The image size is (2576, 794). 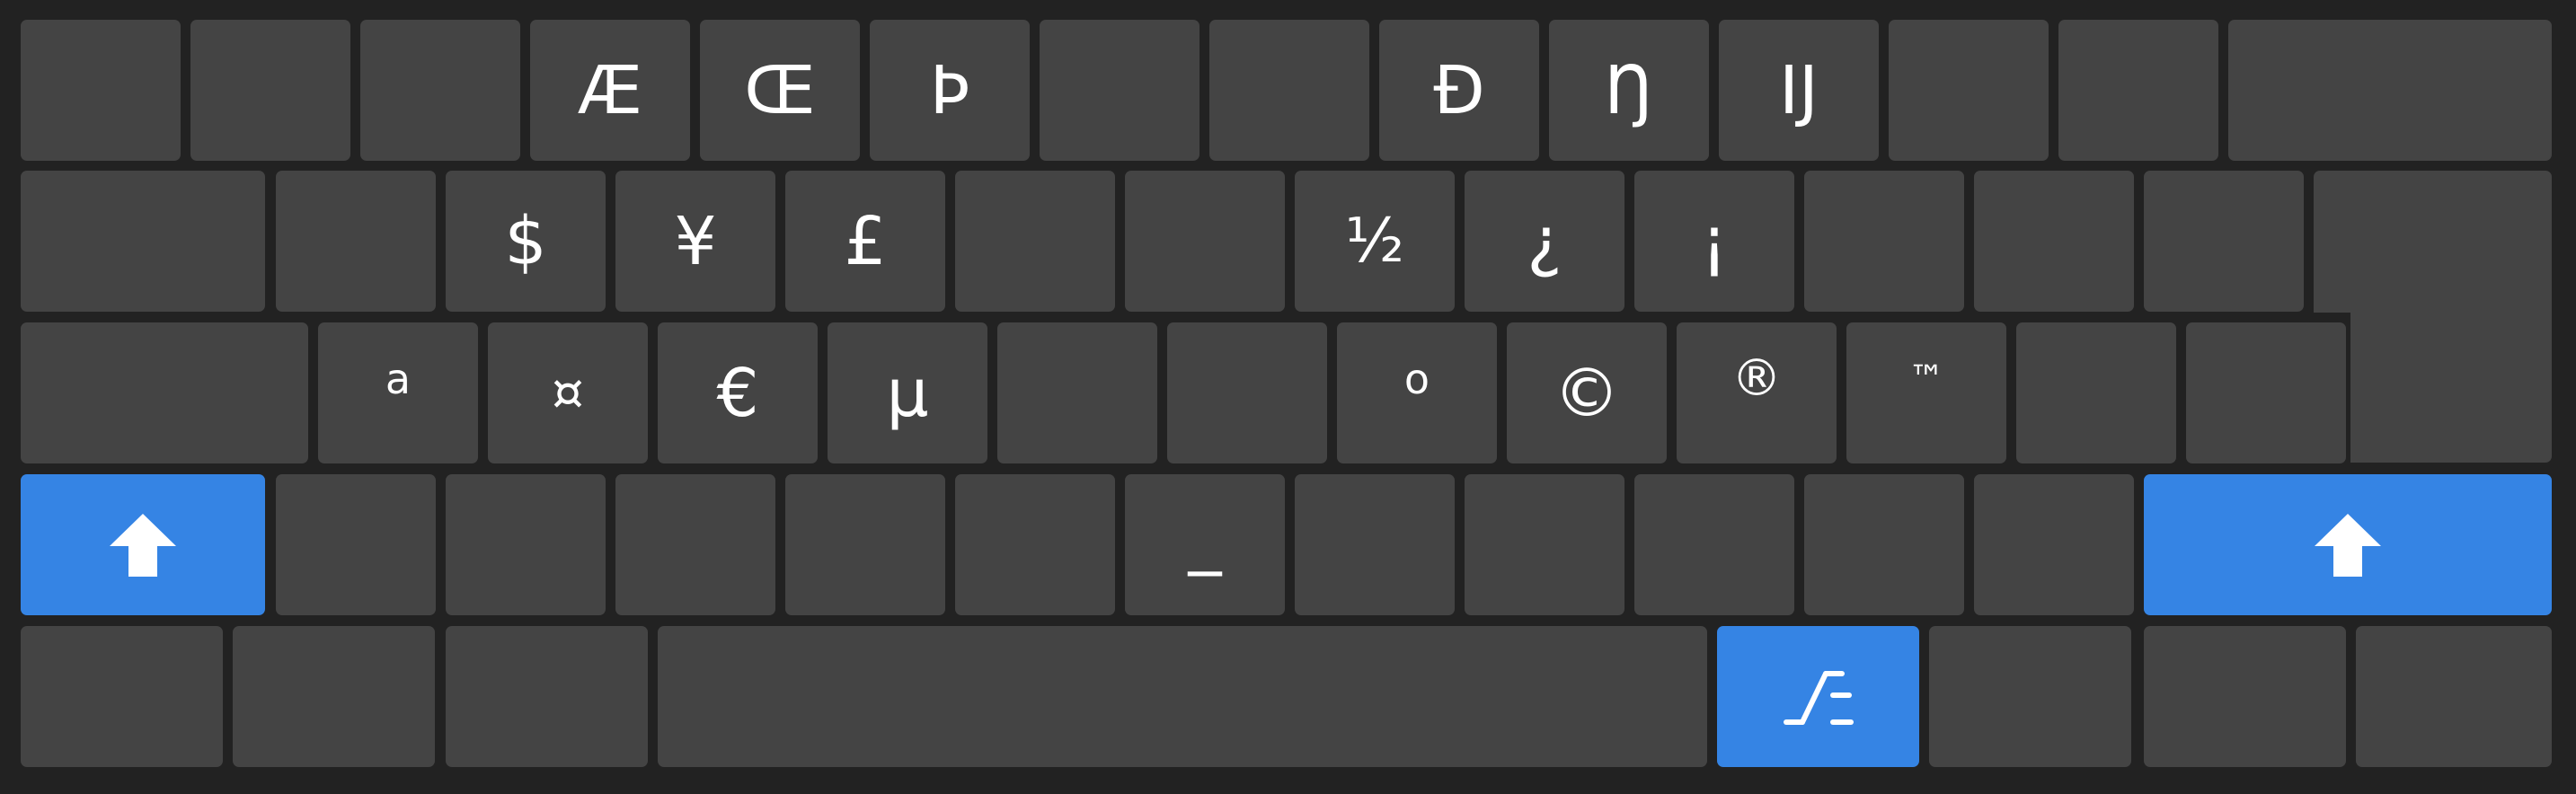 What do you see at coordinates (1756, 378) in the screenshot?
I see `key-registered-label: ®` at bounding box center [1756, 378].